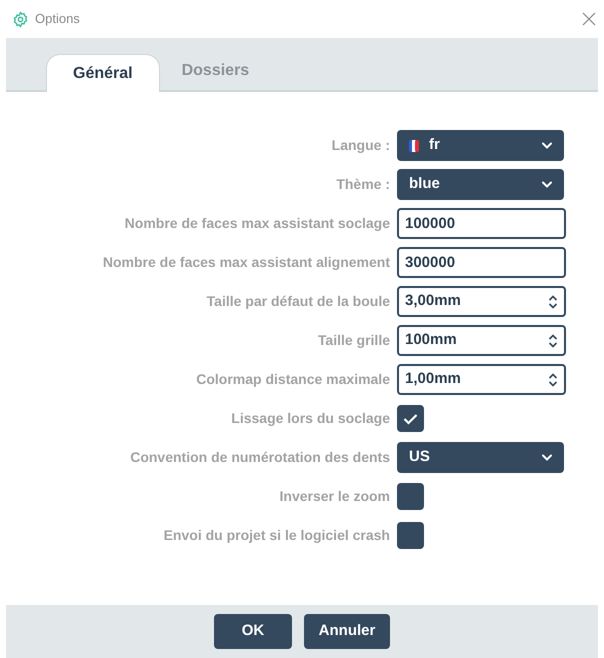  I want to click on spin-box: 3,00mm, so click(481, 301).